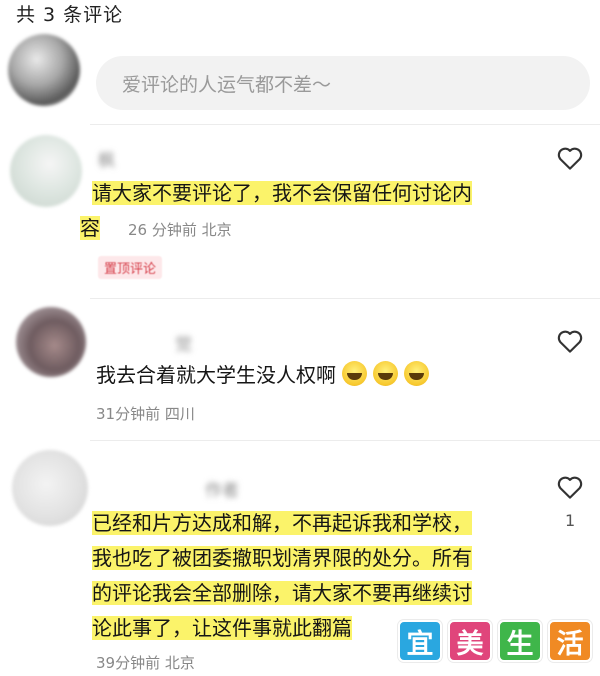 Image resolution: width=600 pixels, height=676 pixels. What do you see at coordinates (216, 375) in the screenshot?
I see `comment-text-line: 我去合着就大学生没人权啊` at bounding box center [216, 375].